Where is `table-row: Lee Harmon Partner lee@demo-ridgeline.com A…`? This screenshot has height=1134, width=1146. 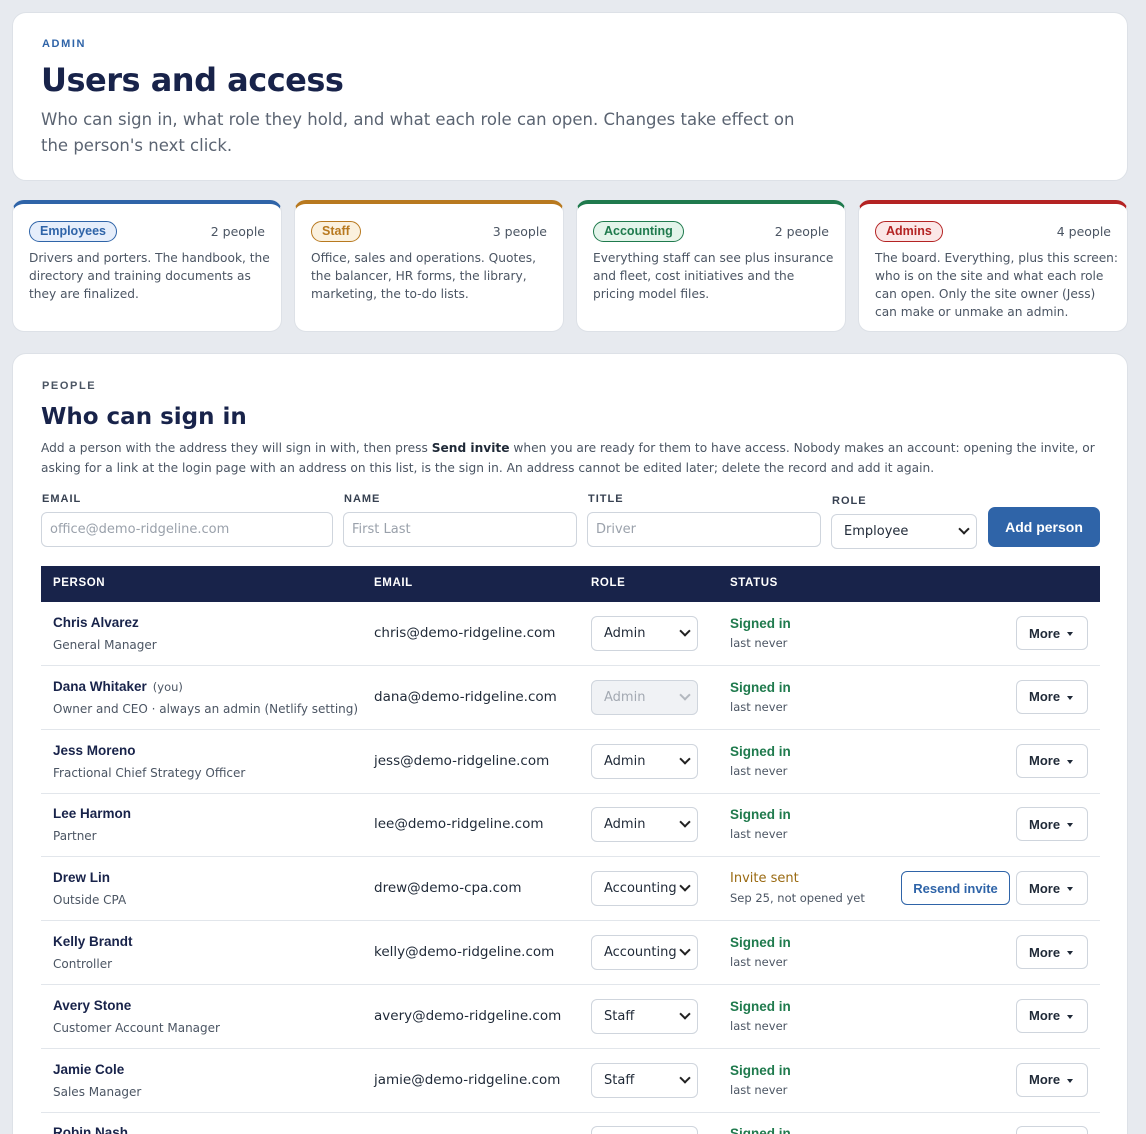 table-row: Lee Harmon Partner lee@demo-ridgeline.com A… is located at coordinates (570, 825).